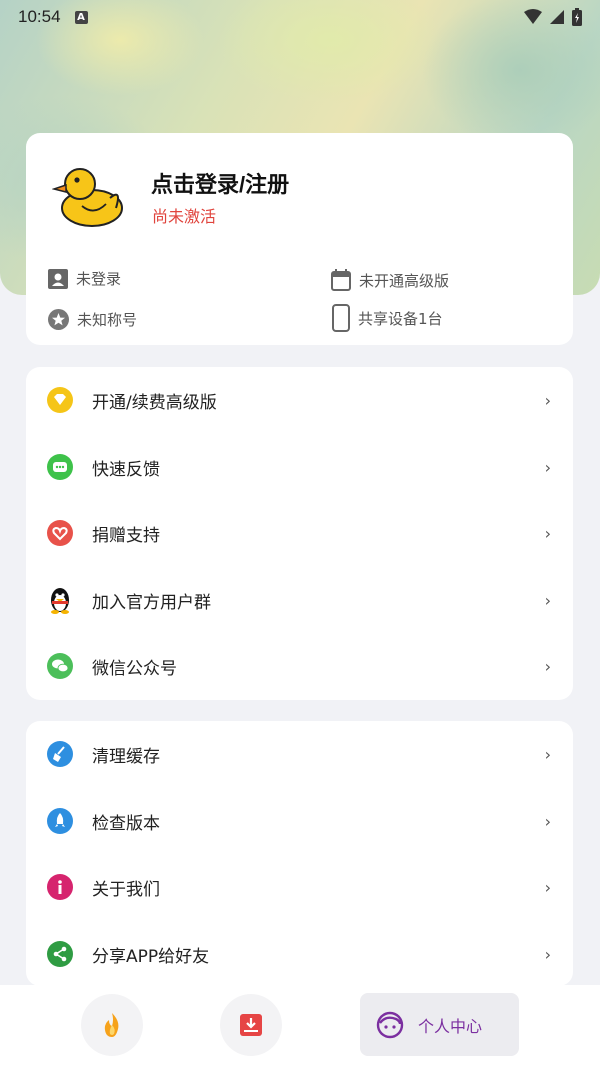 This screenshot has height=1065, width=600. I want to click on face-icon, so click(390, 1024).